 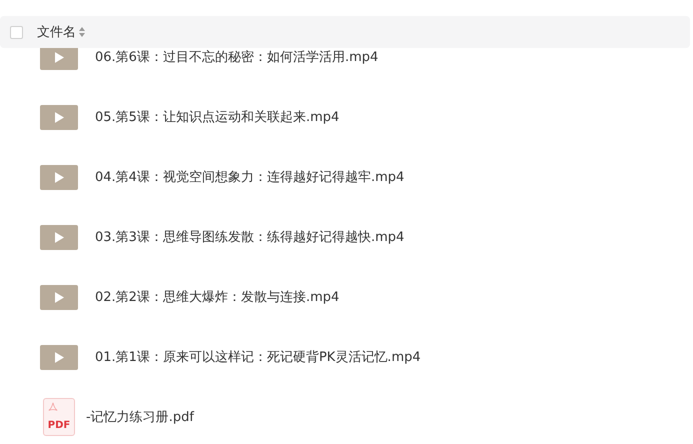 I want to click on file-name: 04.第4课：视觉空间想象力：连得越好记得越牢.mp4, so click(x=249, y=177).